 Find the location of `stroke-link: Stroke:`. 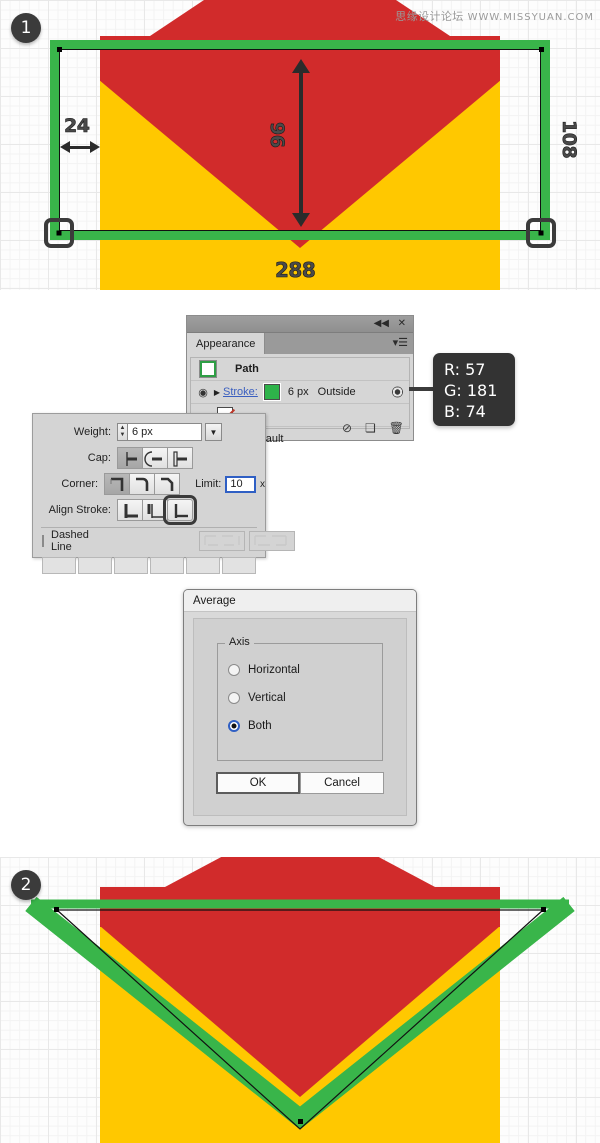

stroke-link: Stroke: is located at coordinates (240, 392).